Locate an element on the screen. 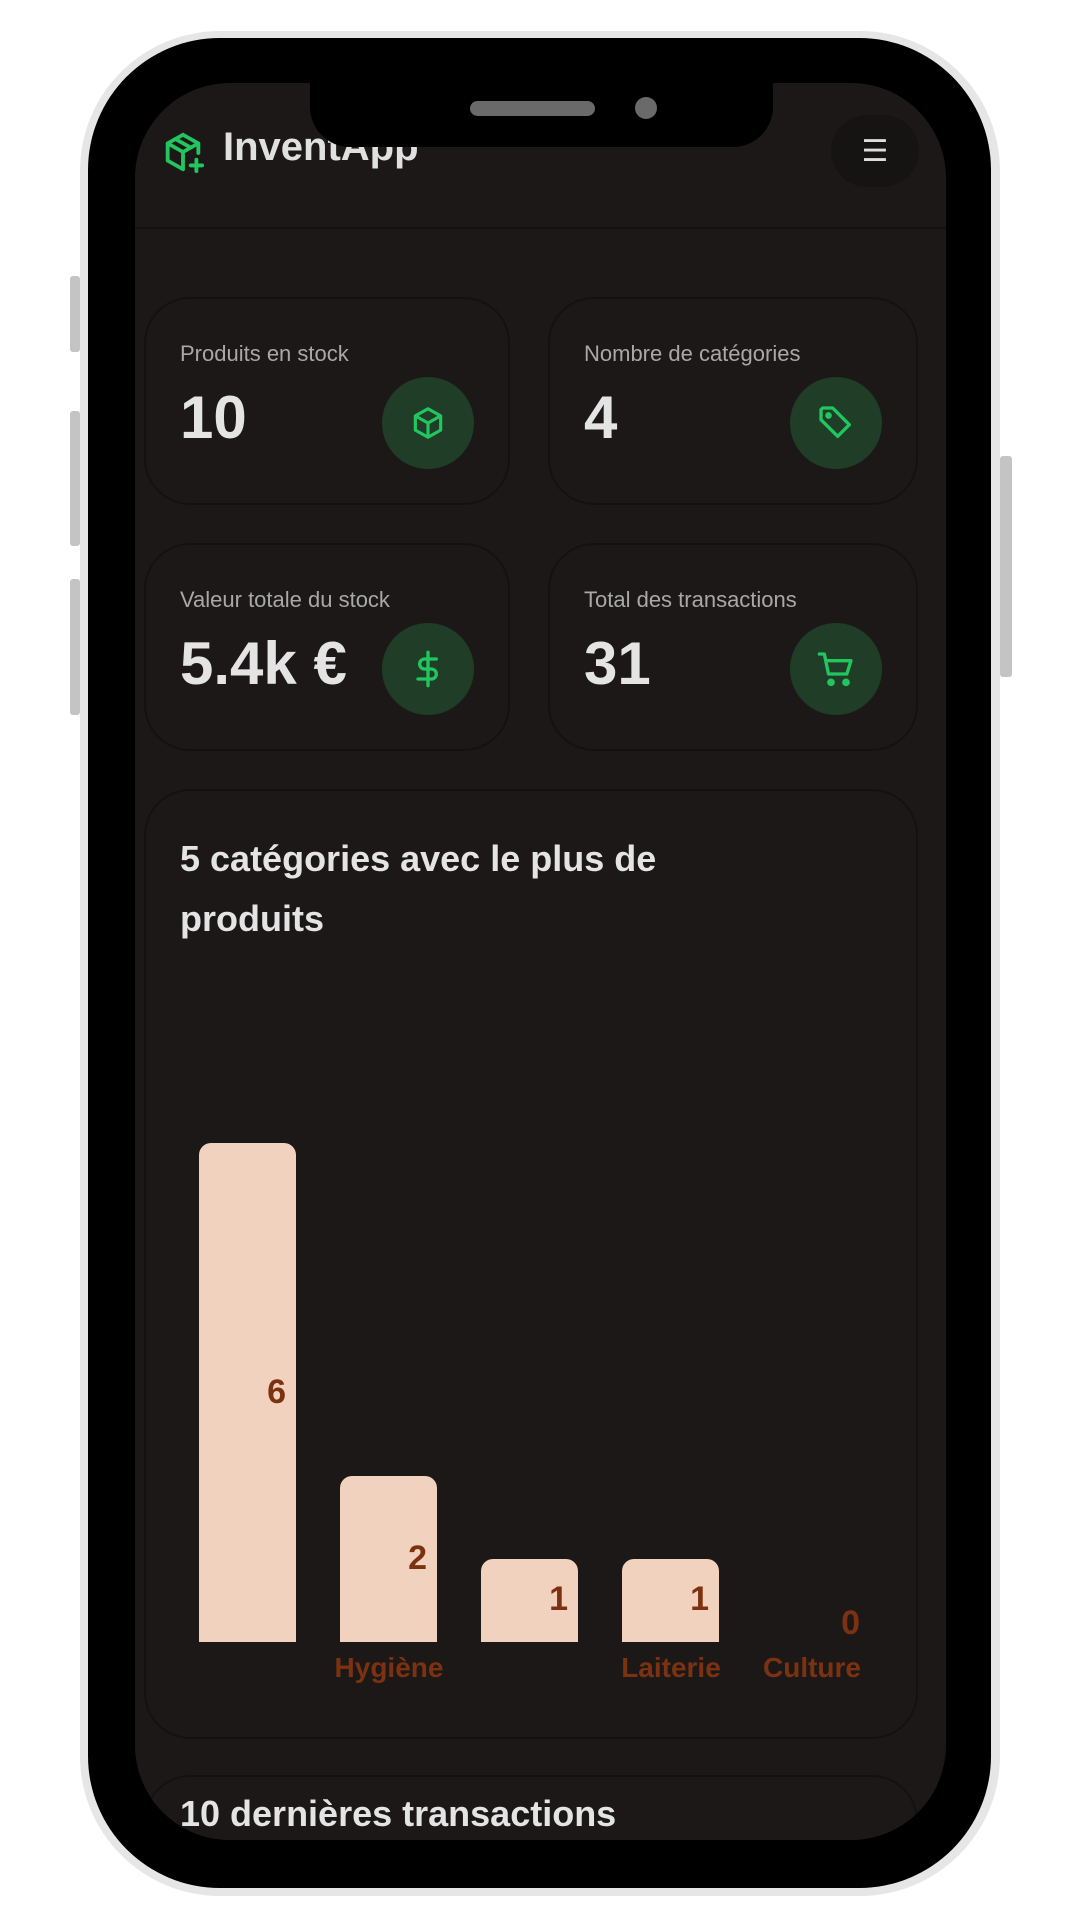 Image resolution: width=1080 pixels, height=1920 pixels. bar-value-label: 6 is located at coordinates (276, 1391).